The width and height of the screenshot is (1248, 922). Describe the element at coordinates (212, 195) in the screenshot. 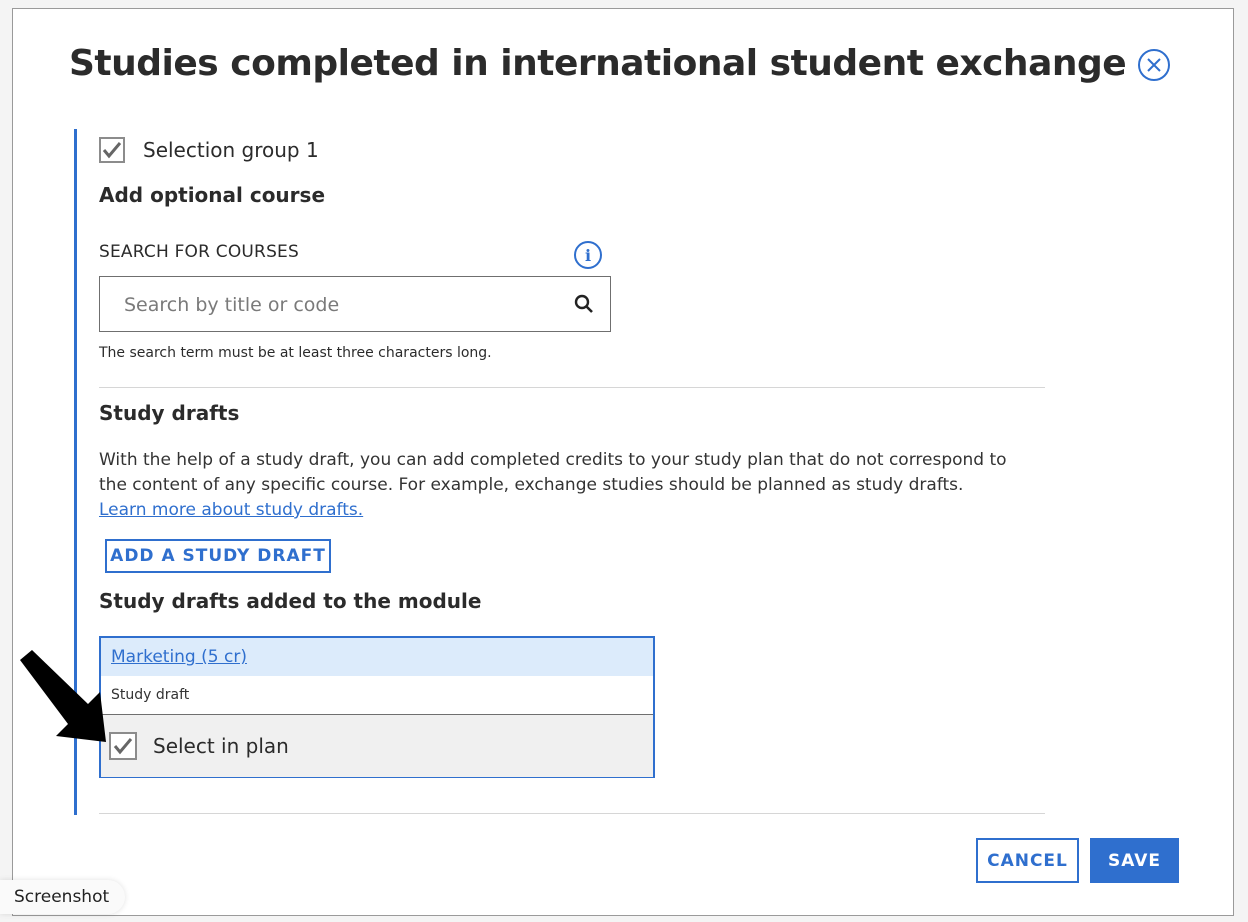

I see `add-course-heading: Add optional course` at that location.